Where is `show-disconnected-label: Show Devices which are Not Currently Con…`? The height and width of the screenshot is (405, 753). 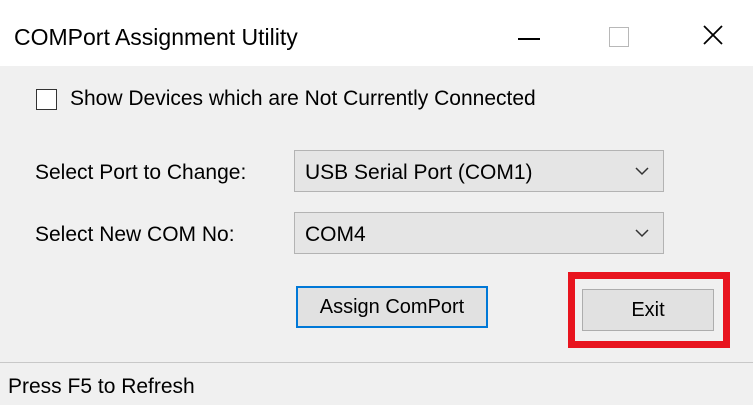
show-disconnected-label: Show Devices which are Not Currently Con… is located at coordinates (303, 99).